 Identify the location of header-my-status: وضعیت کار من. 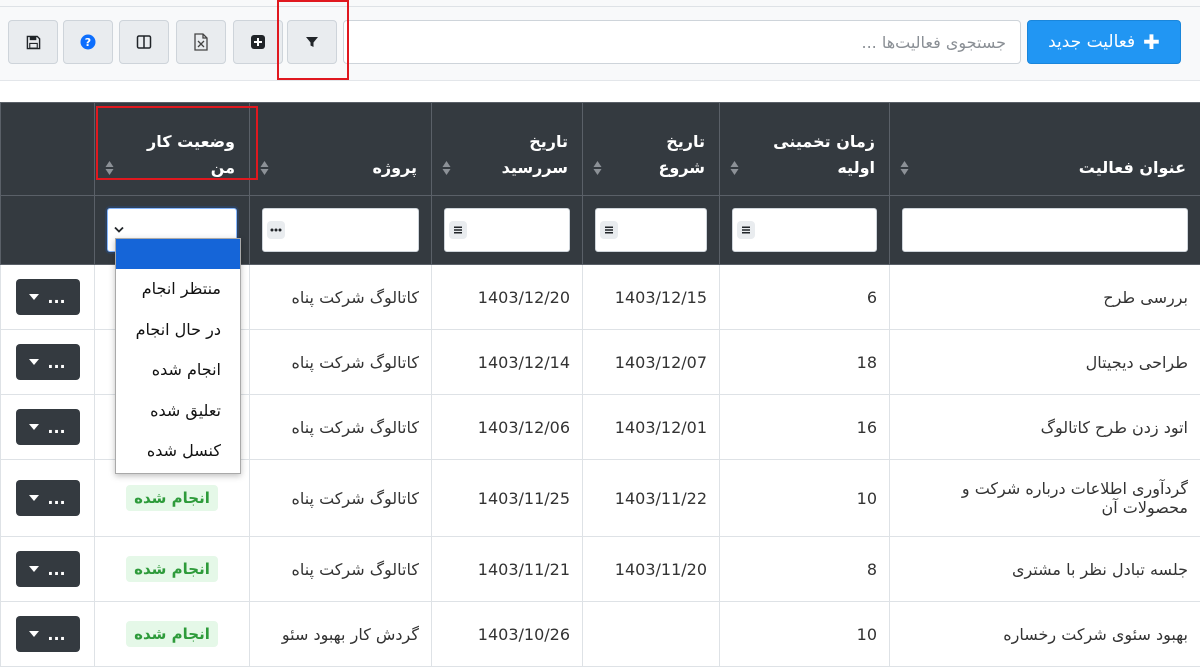
(172, 149).